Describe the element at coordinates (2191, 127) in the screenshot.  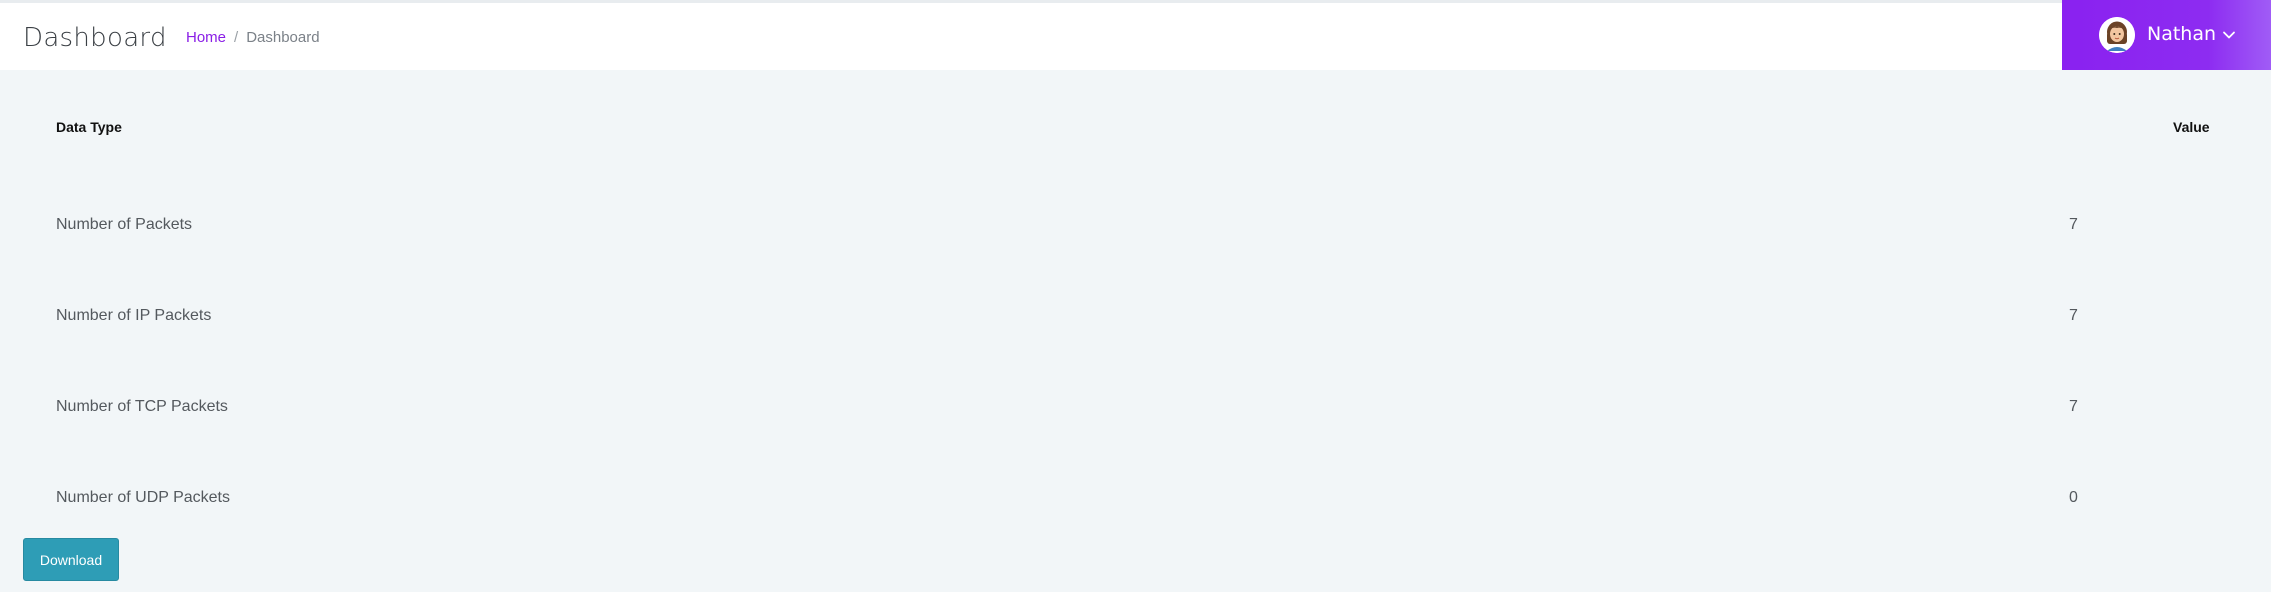
I see `column-header-value: Value` at that location.